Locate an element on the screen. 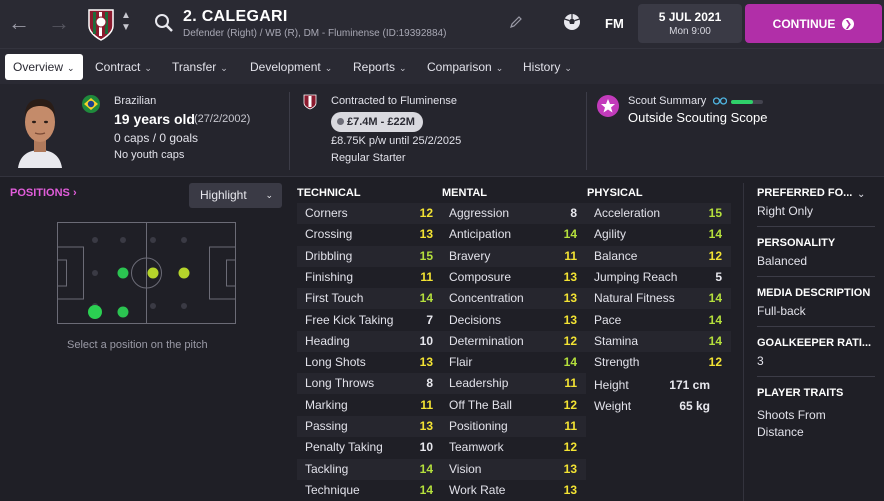  attribute-name: Composure is located at coordinates (480, 276).